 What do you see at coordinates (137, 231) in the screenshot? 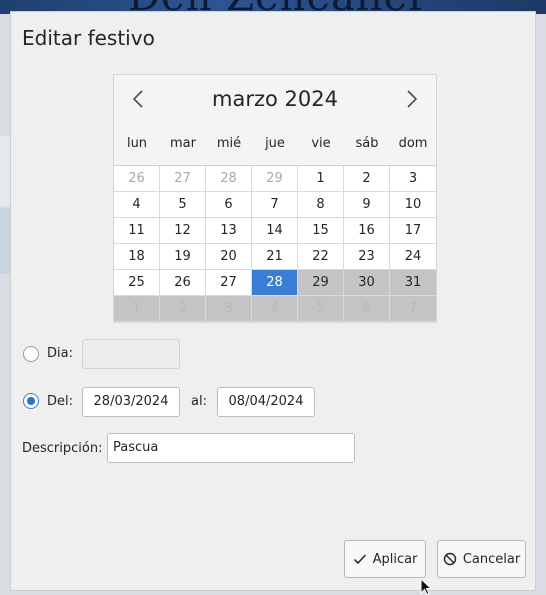
I see `calendar-day: 11` at bounding box center [137, 231].